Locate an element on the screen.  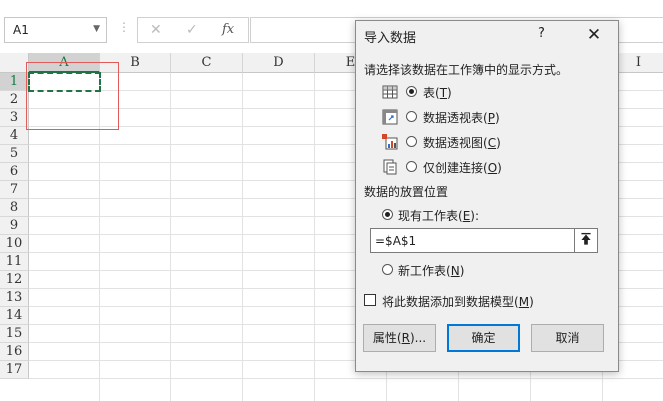
row-header-8: 8 is located at coordinates (14, 208).